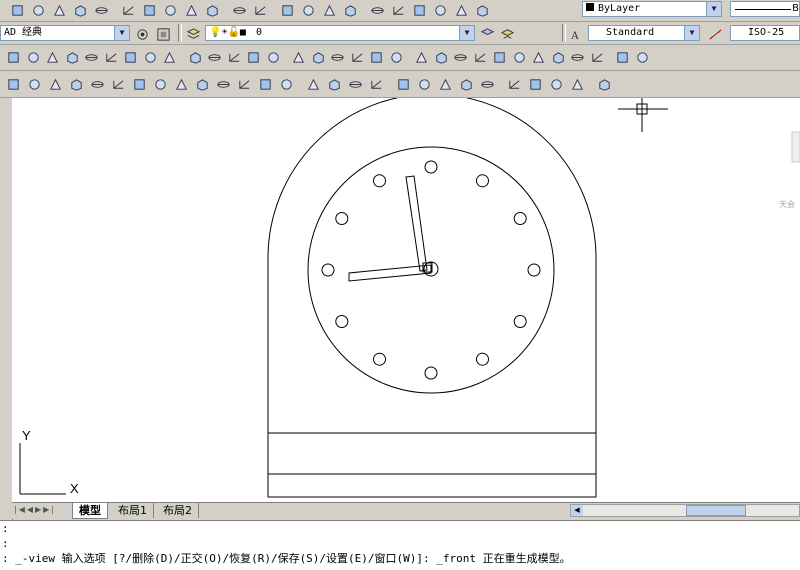 The height and width of the screenshot is (570, 800). Describe the element at coordinates (97, 84) in the screenshot. I see `delete-face-icon` at that location.